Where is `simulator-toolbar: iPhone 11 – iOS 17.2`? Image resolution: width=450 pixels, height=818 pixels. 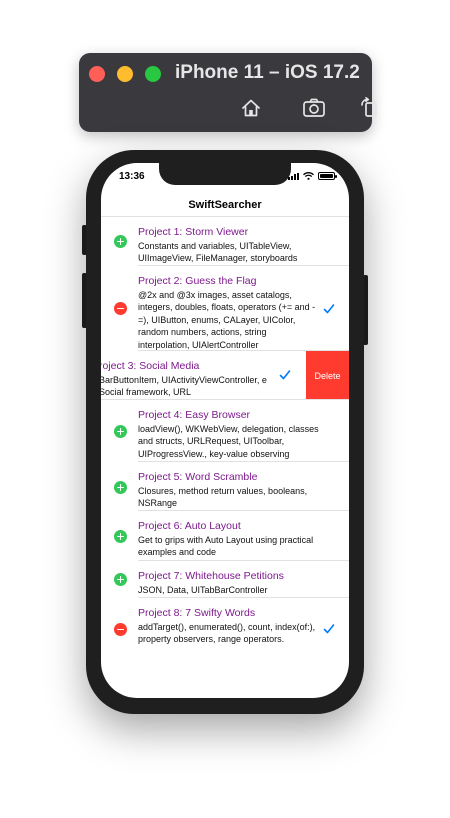
simulator-toolbar: iPhone 11 – iOS 17.2 is located at coordinates (228, 92).